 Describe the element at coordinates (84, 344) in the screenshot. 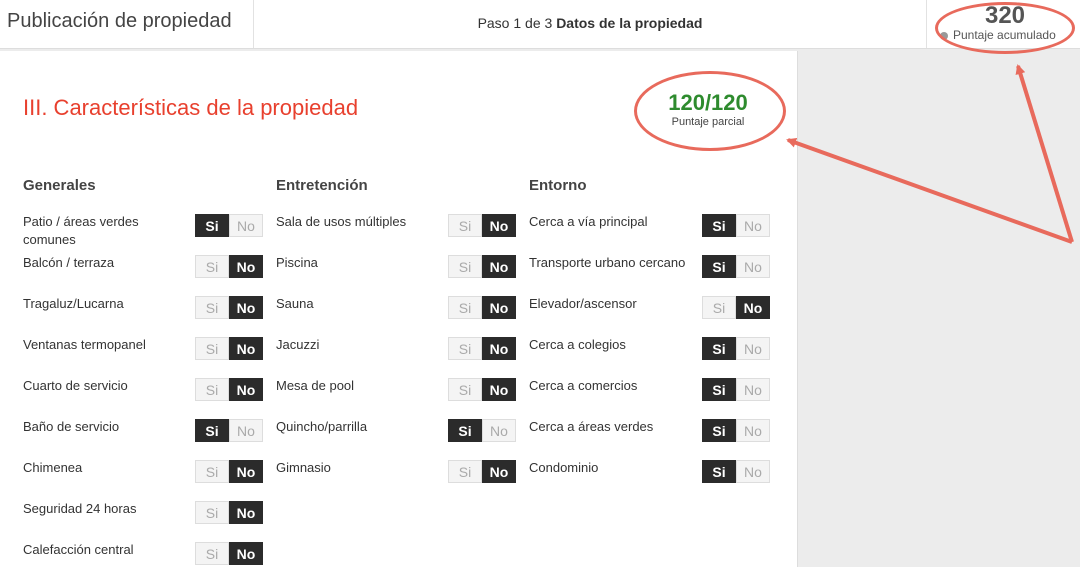

I see `feature-label: Ventanas termopanel` at that location.